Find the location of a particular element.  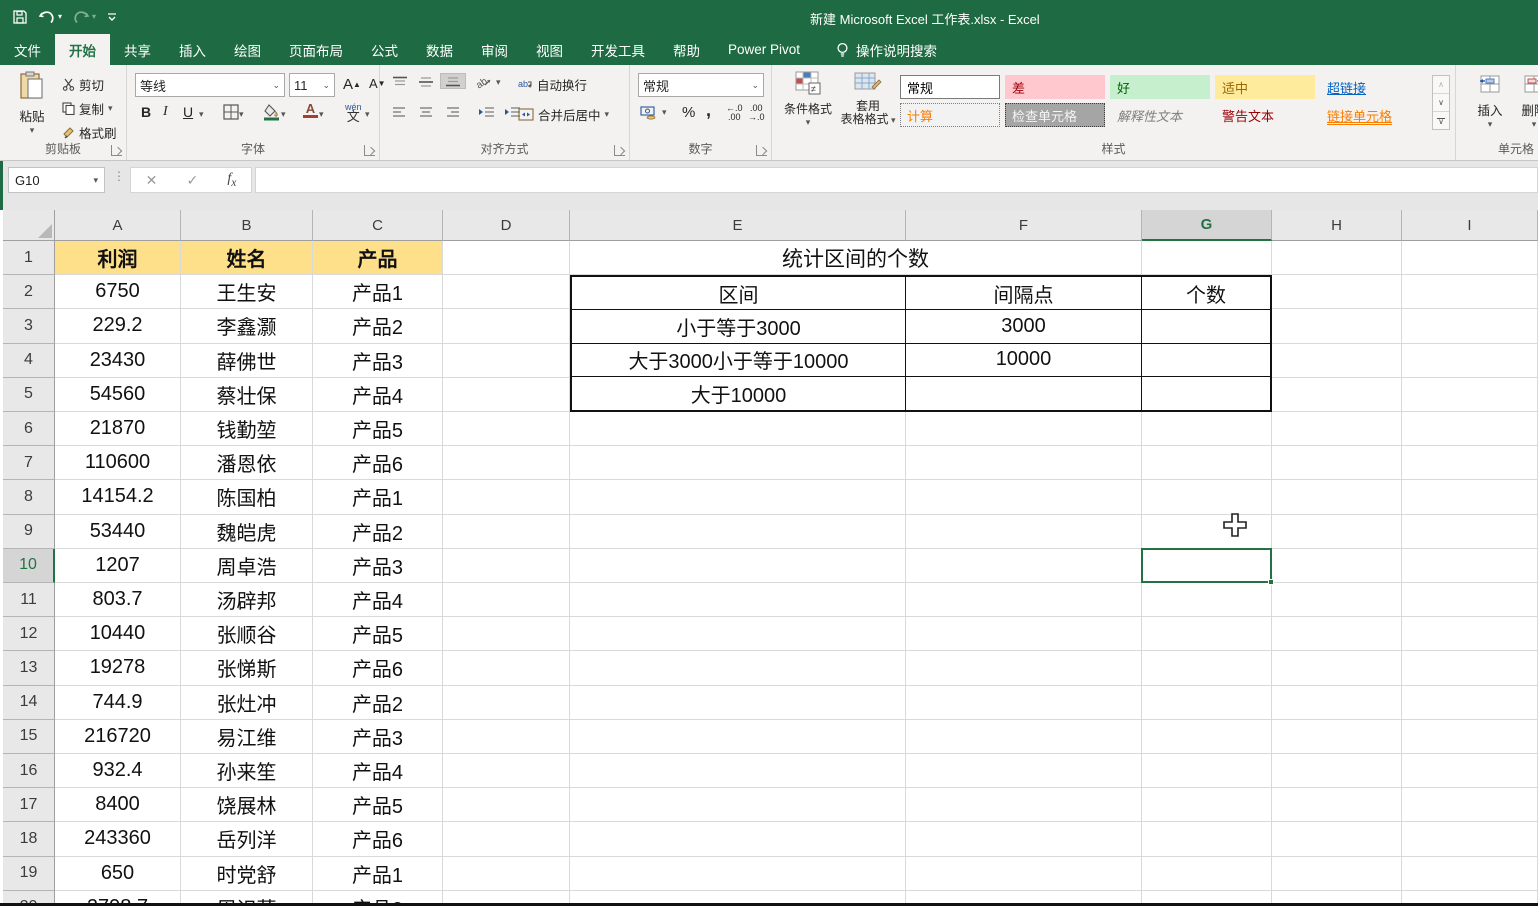

cell-style-差: 差 is located at coordinates (1055, 87).